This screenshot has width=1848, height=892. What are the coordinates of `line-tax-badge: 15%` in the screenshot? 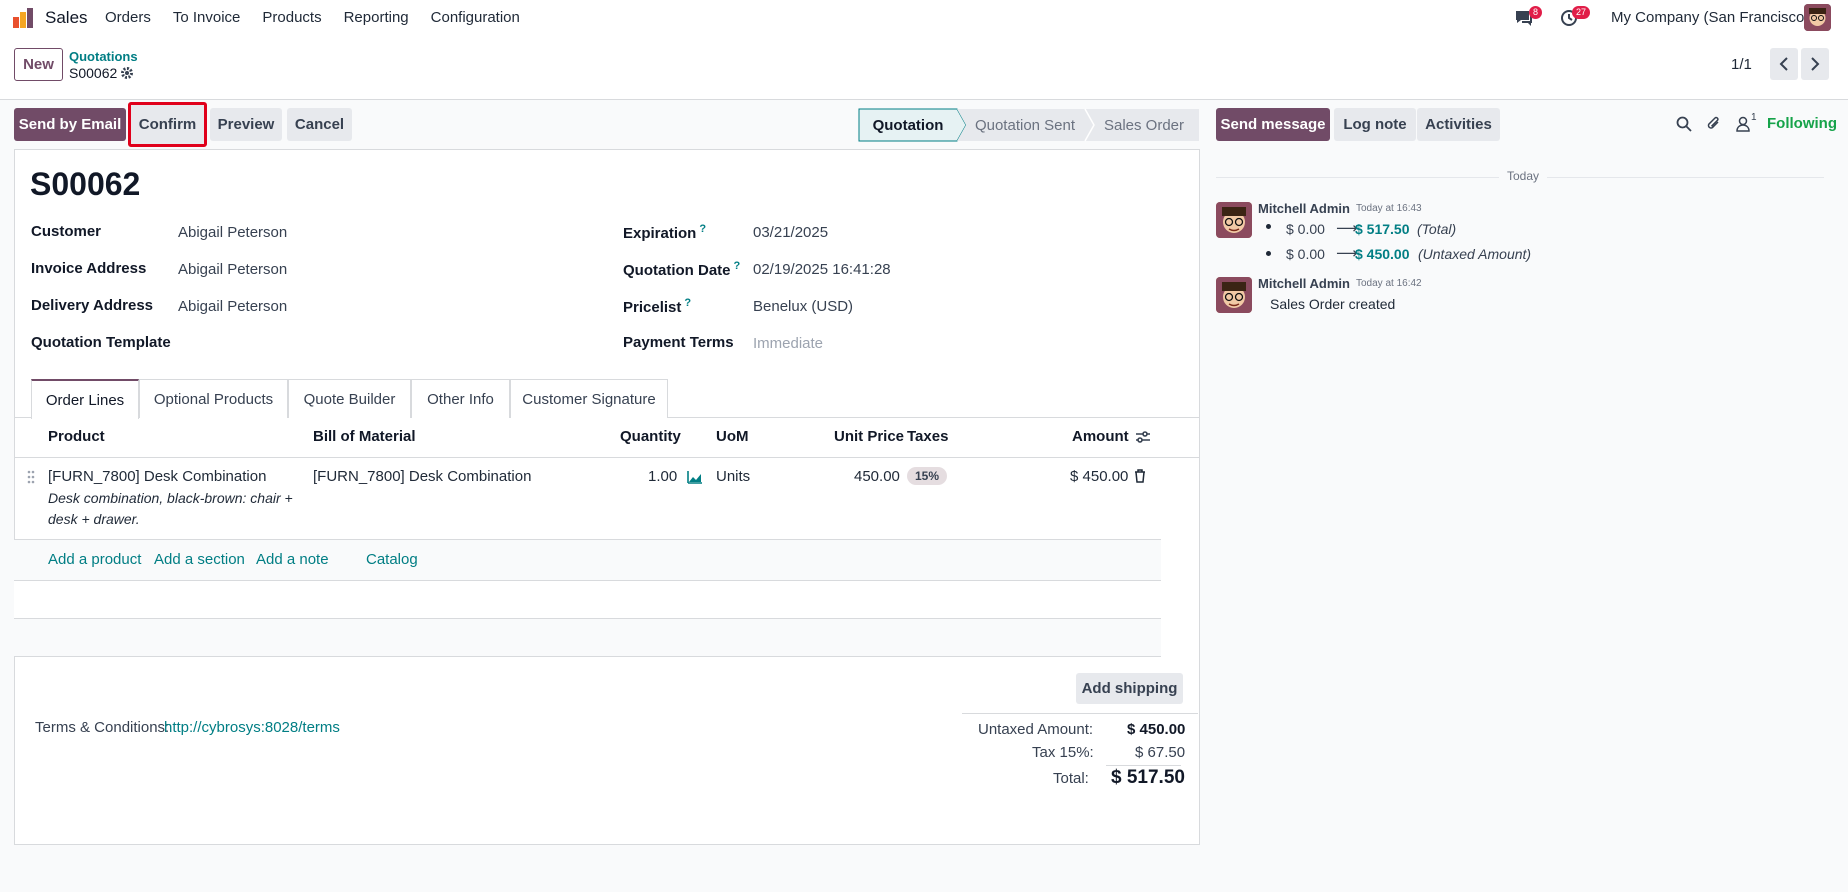 It's located at (927, 476).